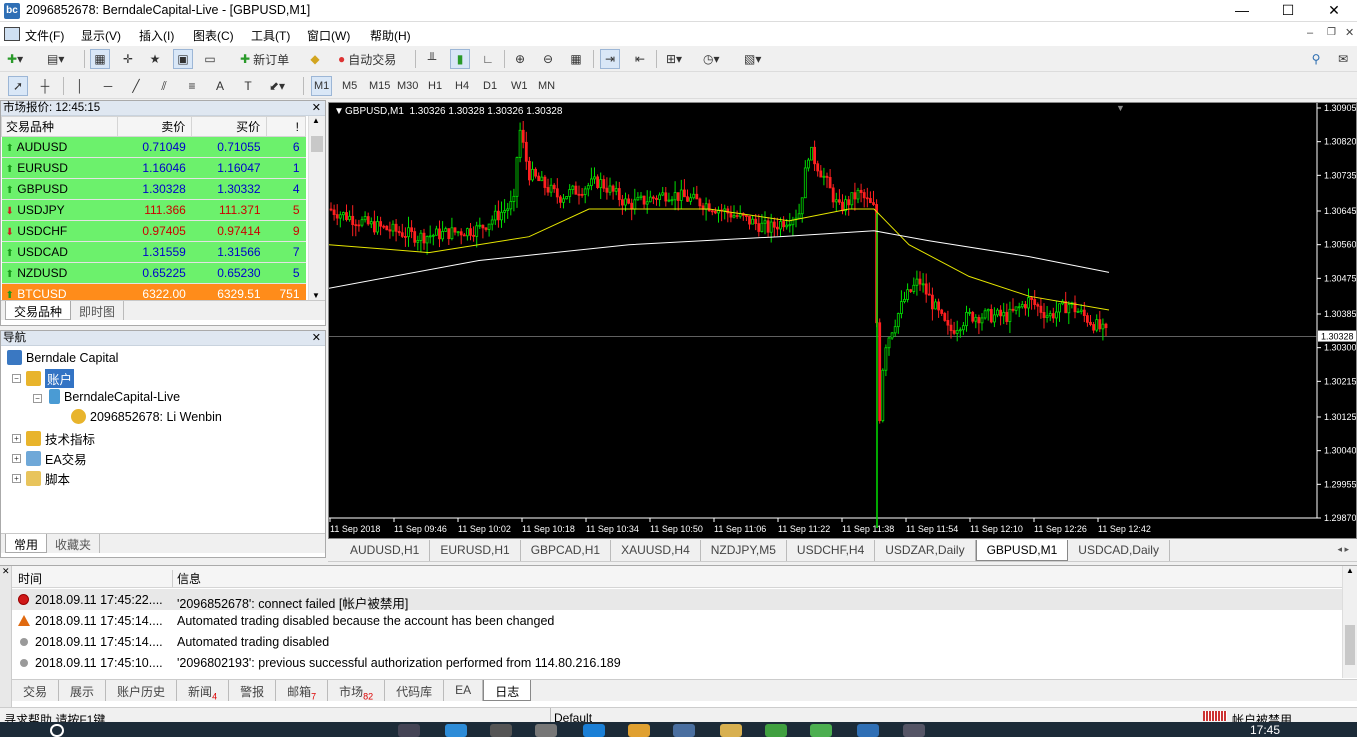  Describe the element at coordinates (1310, 33) in the screenshot. I see `mdi-minimize-icon: –` at that location.